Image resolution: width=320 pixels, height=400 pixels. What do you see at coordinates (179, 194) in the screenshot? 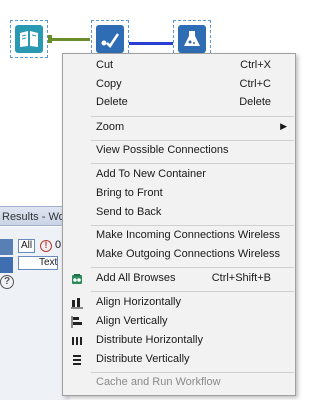
I see `menu-item-bring-front: Bring to Front` at bounding box center [179, 194].